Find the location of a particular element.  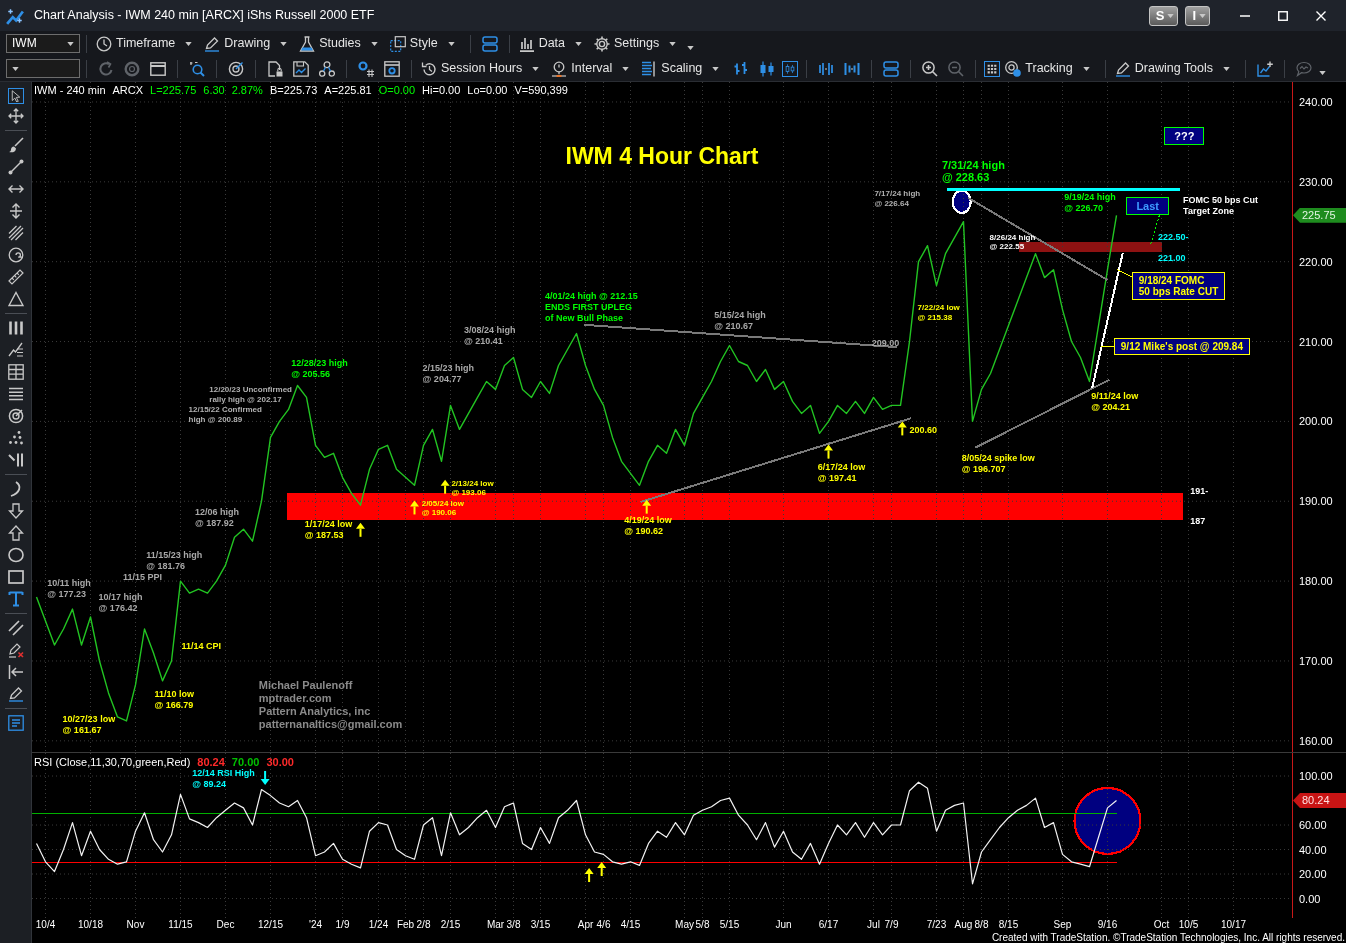

double-line-icon is located at coordinates (15, 628).